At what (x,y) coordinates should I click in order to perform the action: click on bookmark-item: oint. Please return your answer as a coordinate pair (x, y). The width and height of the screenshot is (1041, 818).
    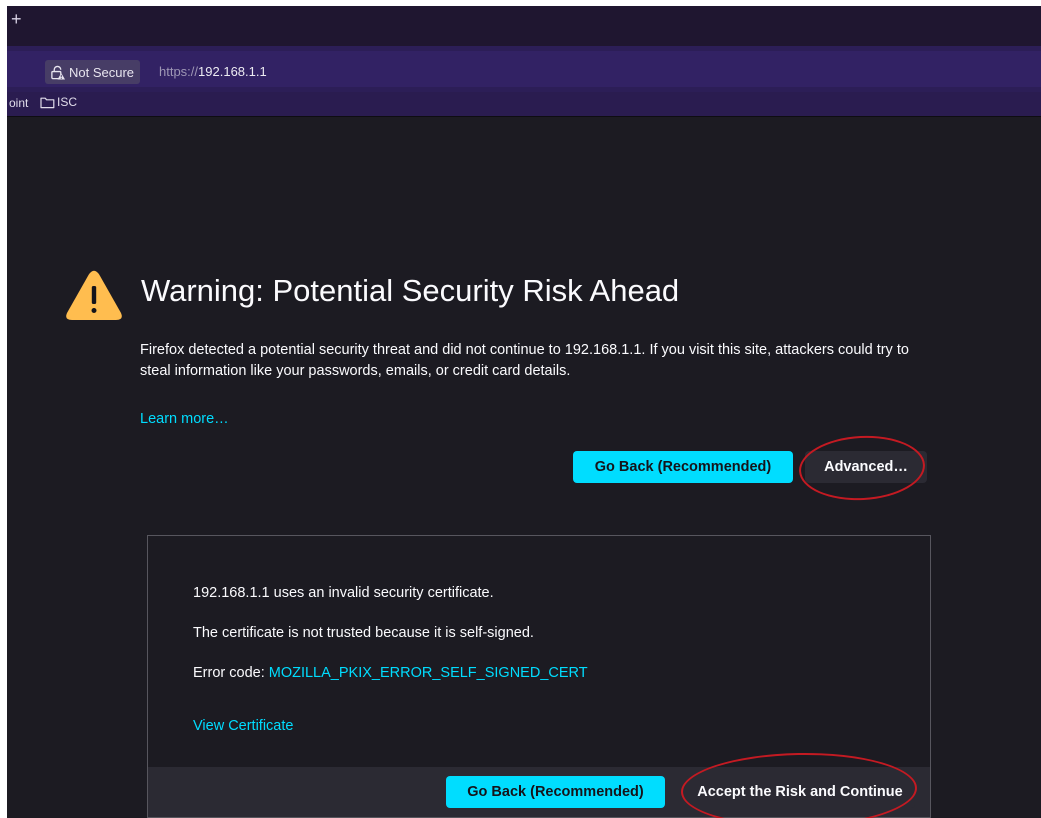
    Looking at the image, I should click on (18, 103).